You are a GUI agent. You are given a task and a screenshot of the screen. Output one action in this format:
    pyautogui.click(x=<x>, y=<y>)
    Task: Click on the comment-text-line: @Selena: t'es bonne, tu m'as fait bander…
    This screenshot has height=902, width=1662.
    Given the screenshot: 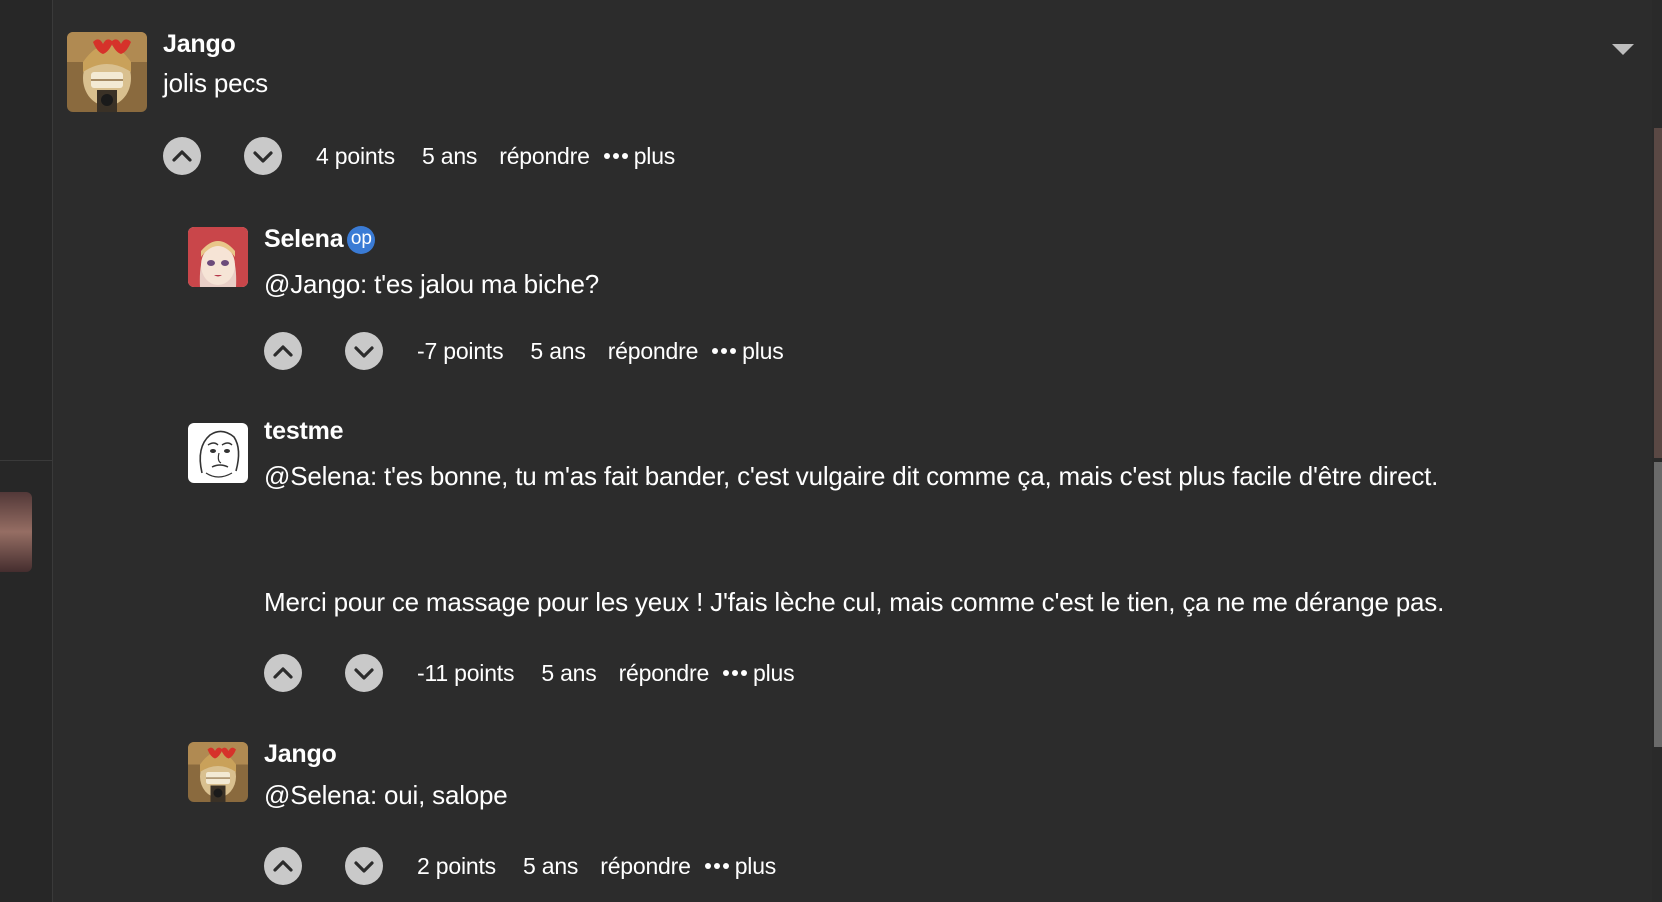 What is the action you would take?
    pyautogui.click(x=851, y=476)
    